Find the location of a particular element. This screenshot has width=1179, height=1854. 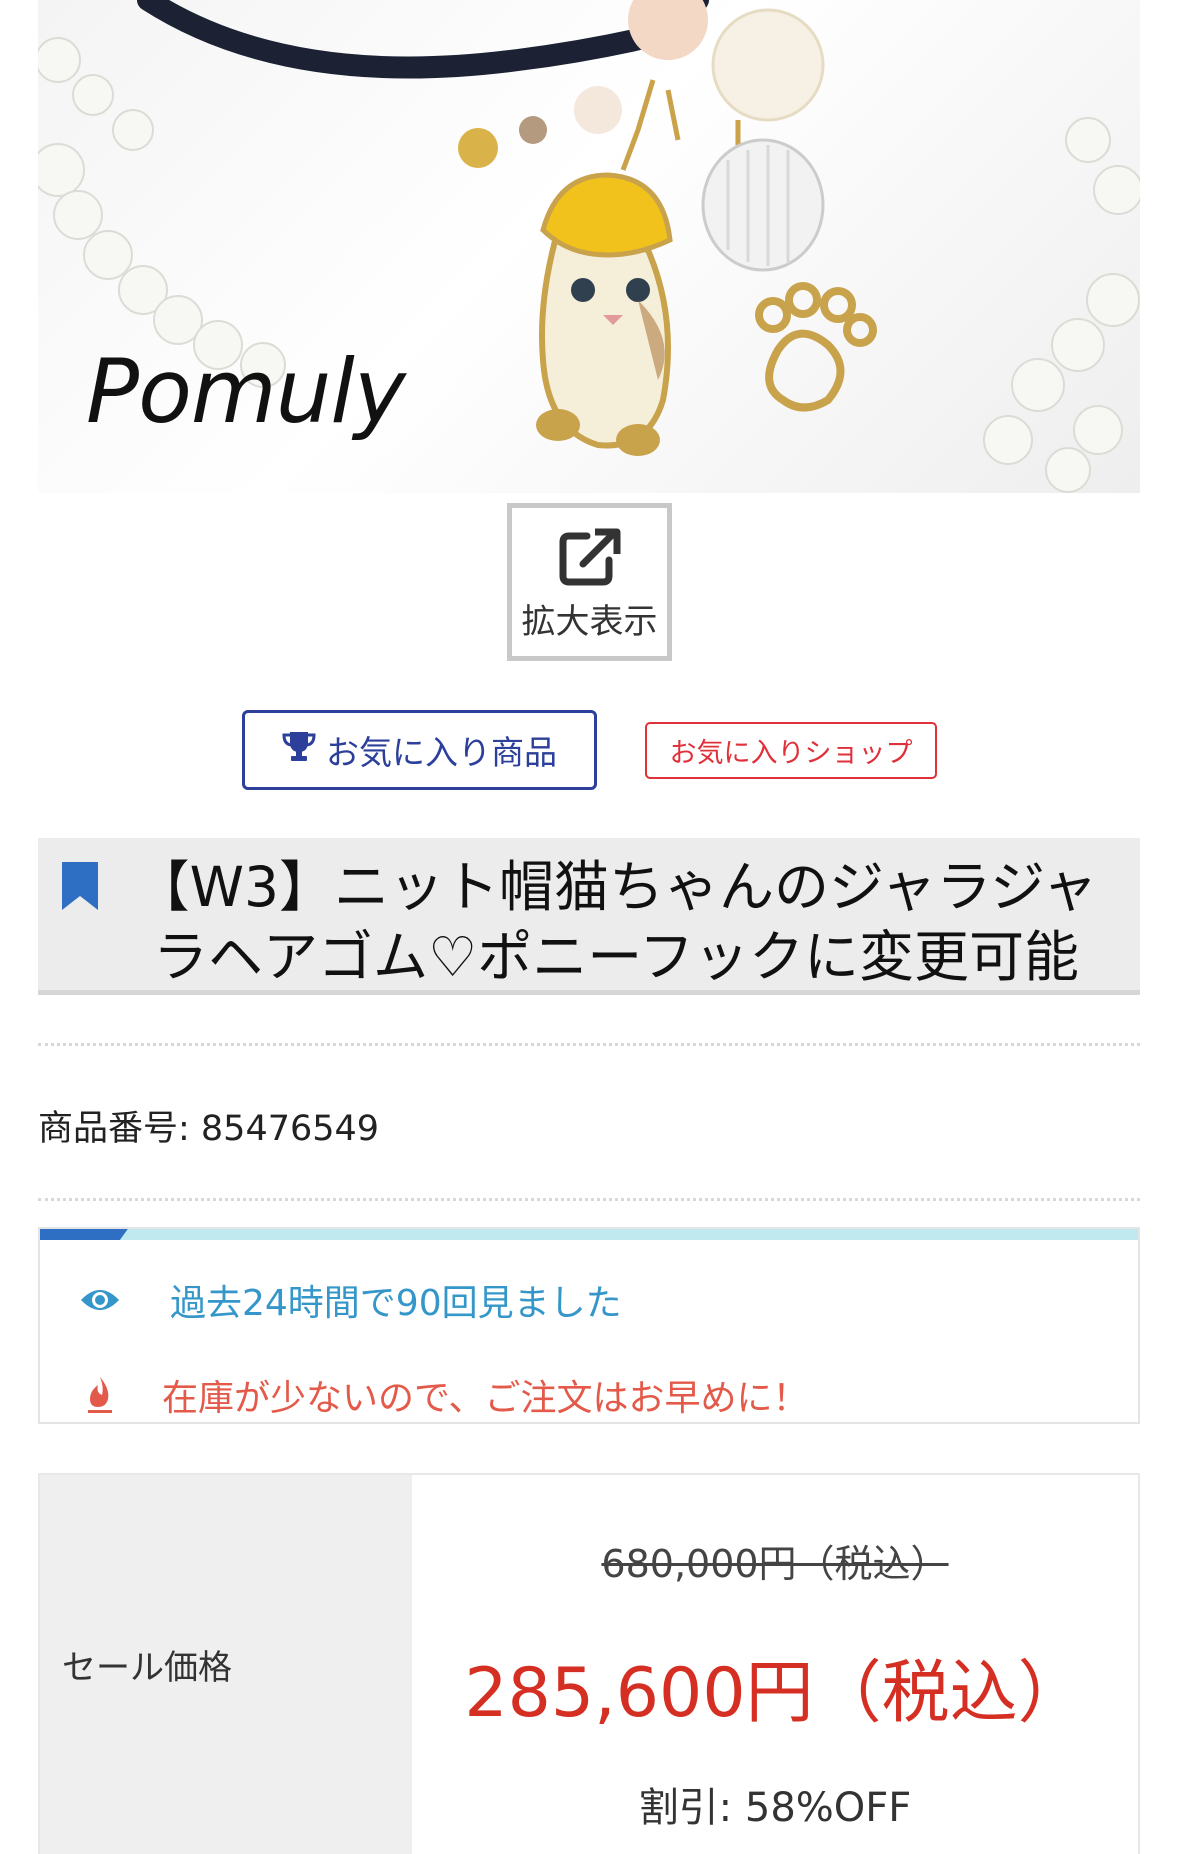

price-value-cell: 680,000円（税込） 285,600円（税込） 割引: 58%OFF is located at coordinates (775, 1664).